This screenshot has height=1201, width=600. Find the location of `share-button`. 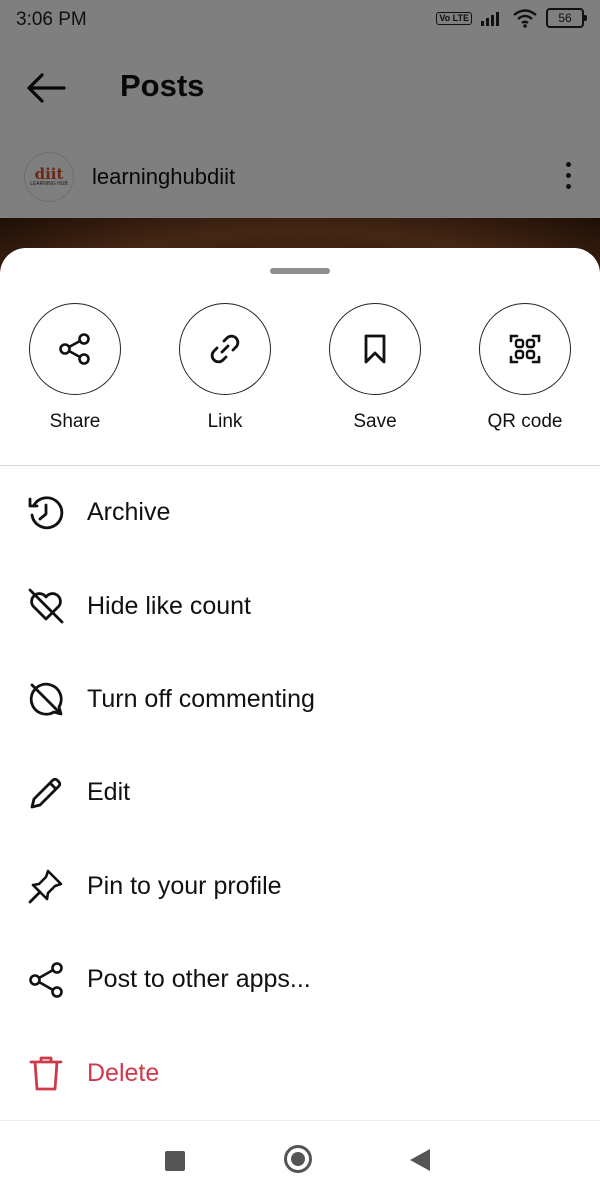

share-button is located at coordinates (75, 349).